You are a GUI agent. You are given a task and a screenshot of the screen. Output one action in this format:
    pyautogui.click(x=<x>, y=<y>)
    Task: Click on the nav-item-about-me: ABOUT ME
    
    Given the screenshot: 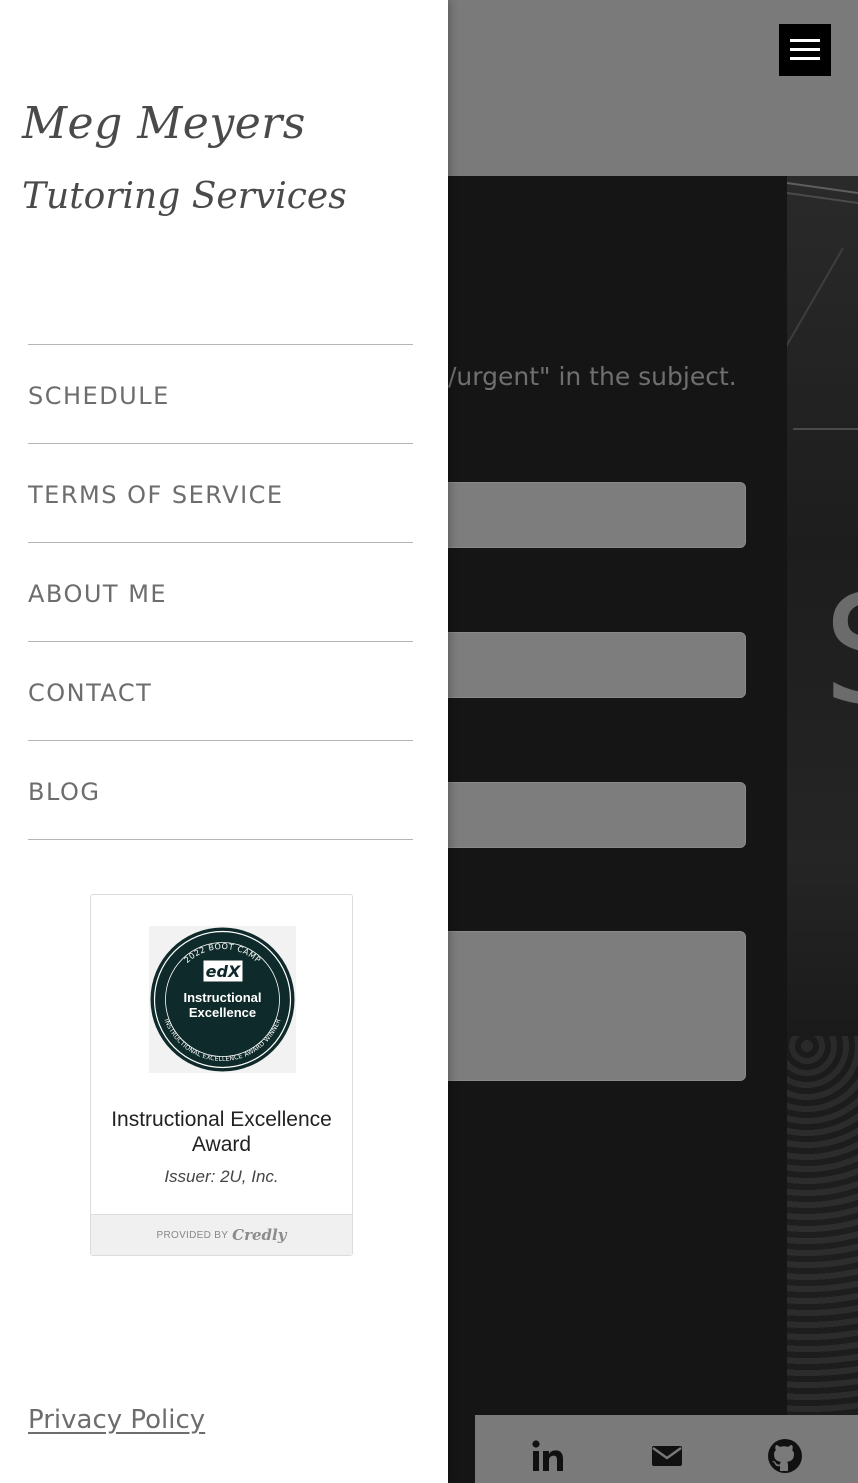 What is the action you would take?
    pyautogui.click(x=220, y=592)
    